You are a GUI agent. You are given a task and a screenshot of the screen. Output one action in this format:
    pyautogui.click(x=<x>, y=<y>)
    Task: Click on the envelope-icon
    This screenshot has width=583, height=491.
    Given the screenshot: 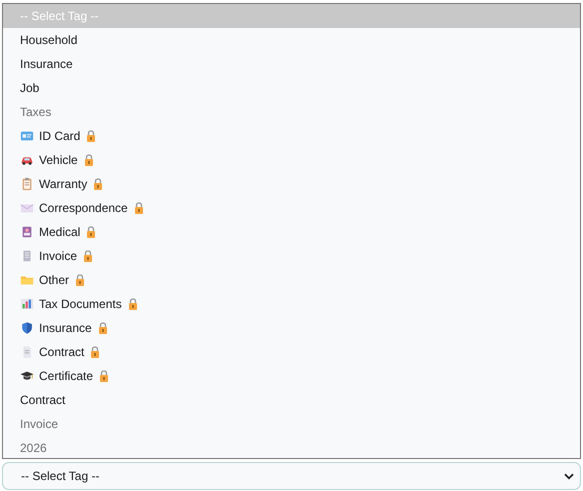 What is the action you would take?
    pyautogui.click(x=27, y=208)
    